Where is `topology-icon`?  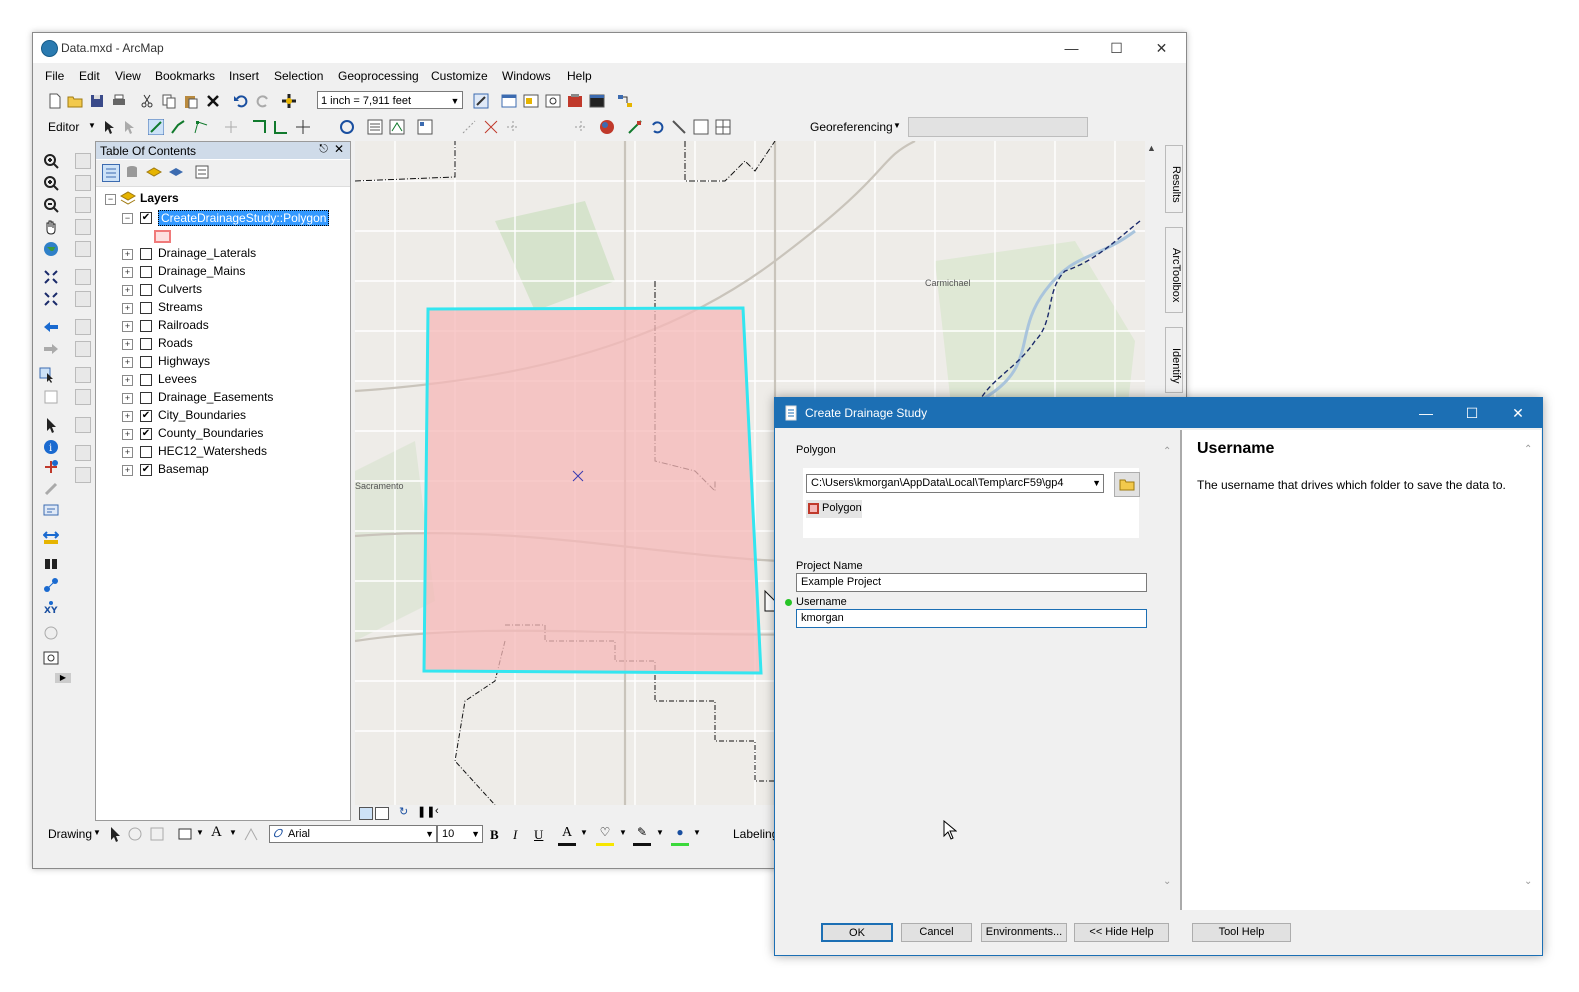
topology-icon is located at coordinates (469, 127).